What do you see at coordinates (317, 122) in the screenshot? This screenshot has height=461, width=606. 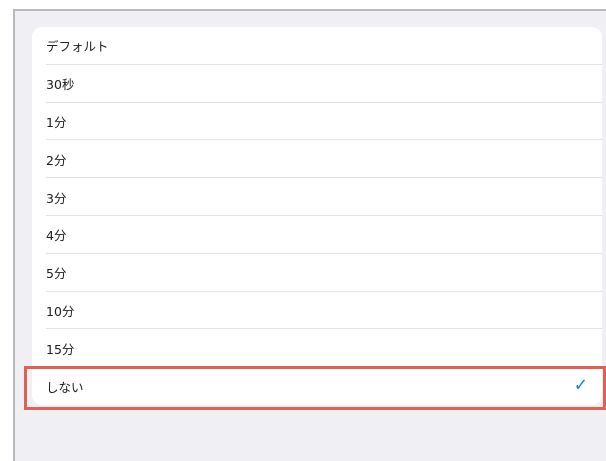 I see `option-1-minute: 1分` at bounding box center [317, 122].